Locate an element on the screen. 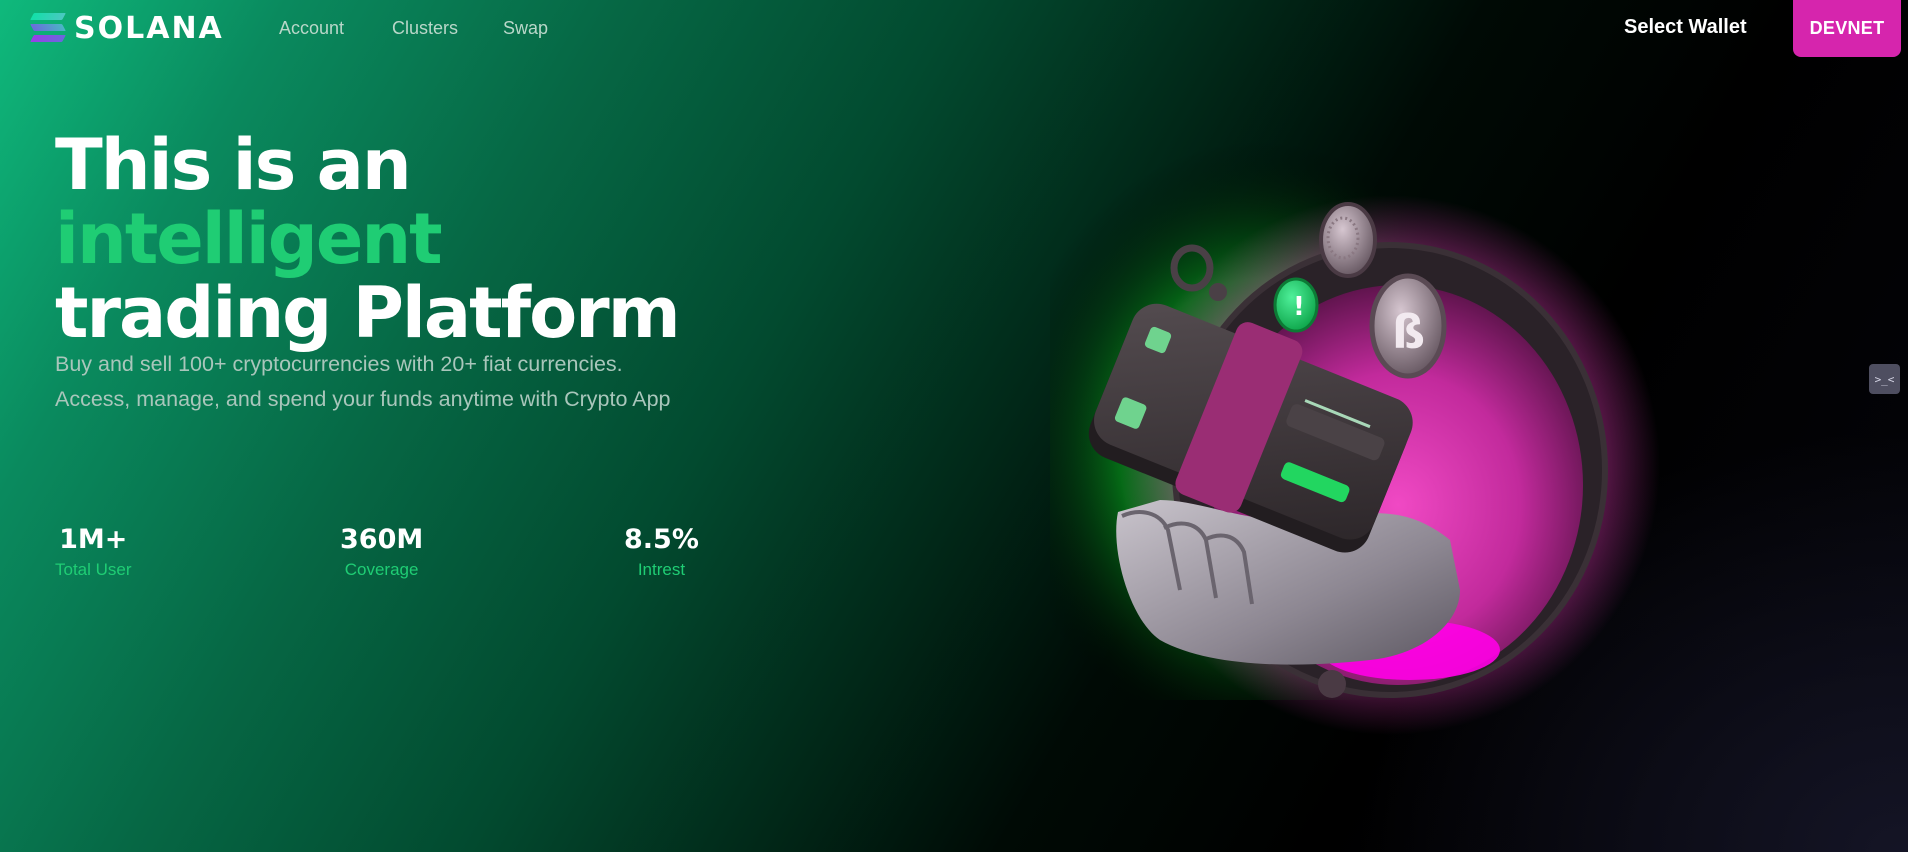  coin-icon: ß is located at coordinates (1408, 326).